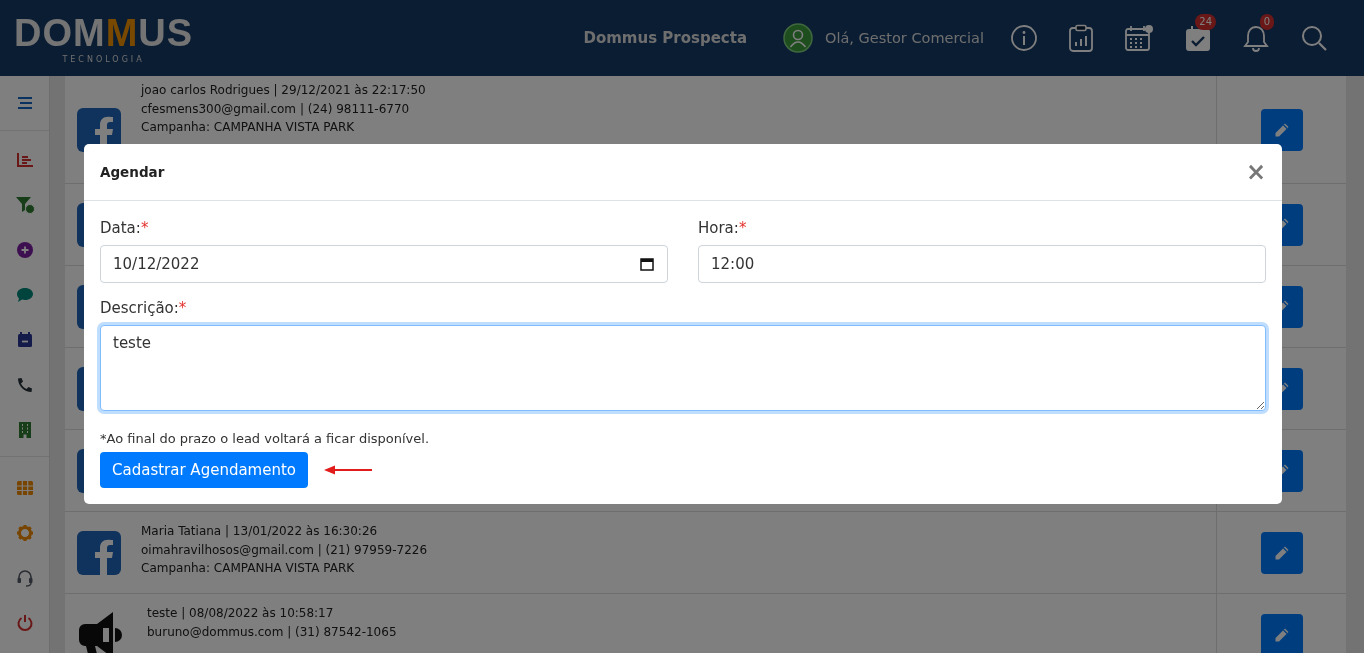 This screenshot has height=653, width=1364. I want to click on field-label: Data:*, so click(125, 228).